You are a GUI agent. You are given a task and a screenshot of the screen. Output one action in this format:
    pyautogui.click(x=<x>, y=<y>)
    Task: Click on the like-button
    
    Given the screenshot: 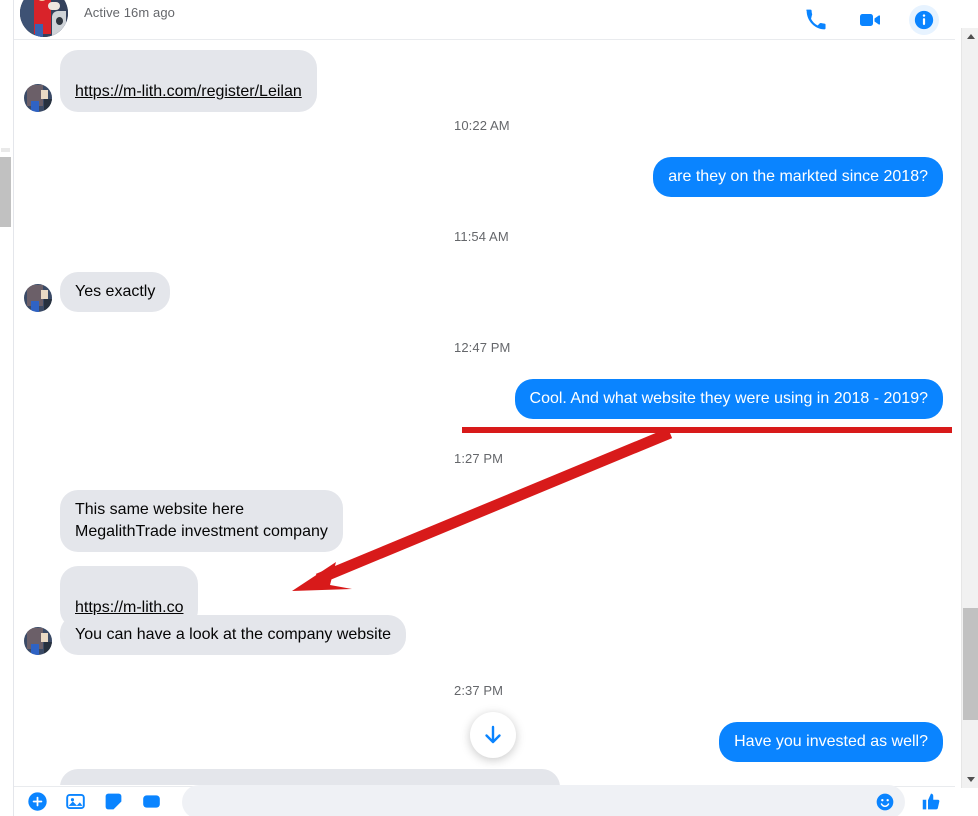 What is the action you would take?
    pyautogui.click(x=932, y=802)
    